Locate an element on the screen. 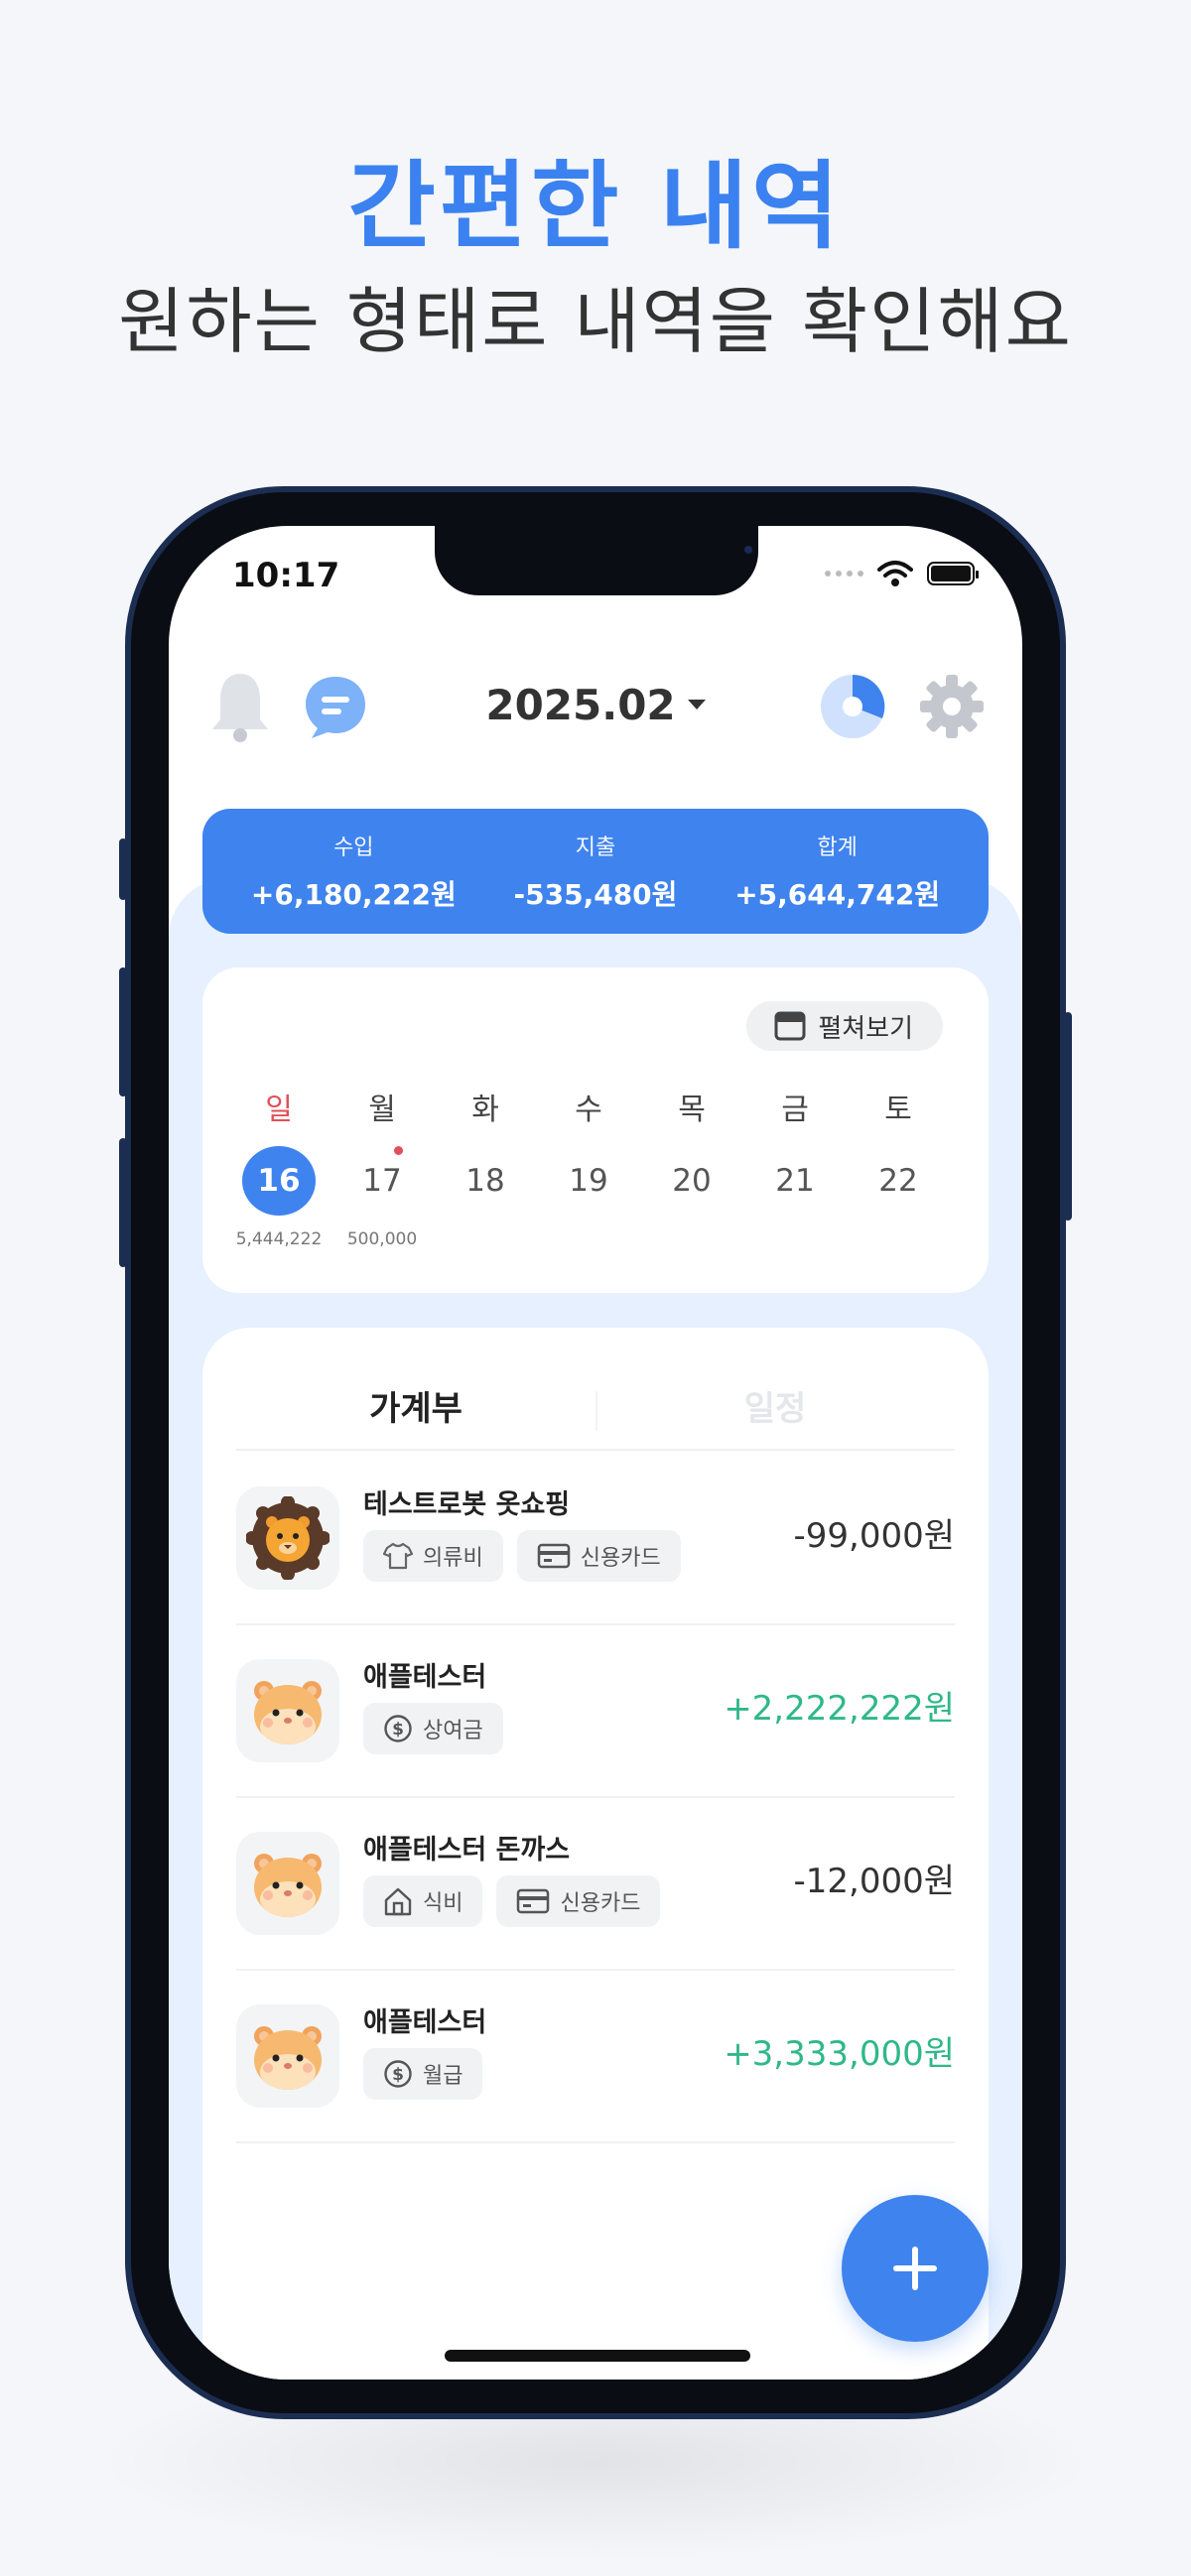 The height and width of the screenshot is (2576, 1191). tab-ledger: 가계부 is located at coordinates (416, 1408).